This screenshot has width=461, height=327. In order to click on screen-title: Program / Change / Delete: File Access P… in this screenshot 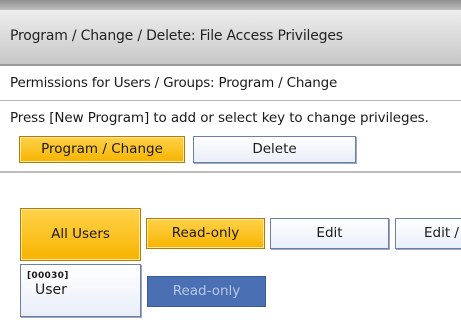, I will do `click(176, 36)`.